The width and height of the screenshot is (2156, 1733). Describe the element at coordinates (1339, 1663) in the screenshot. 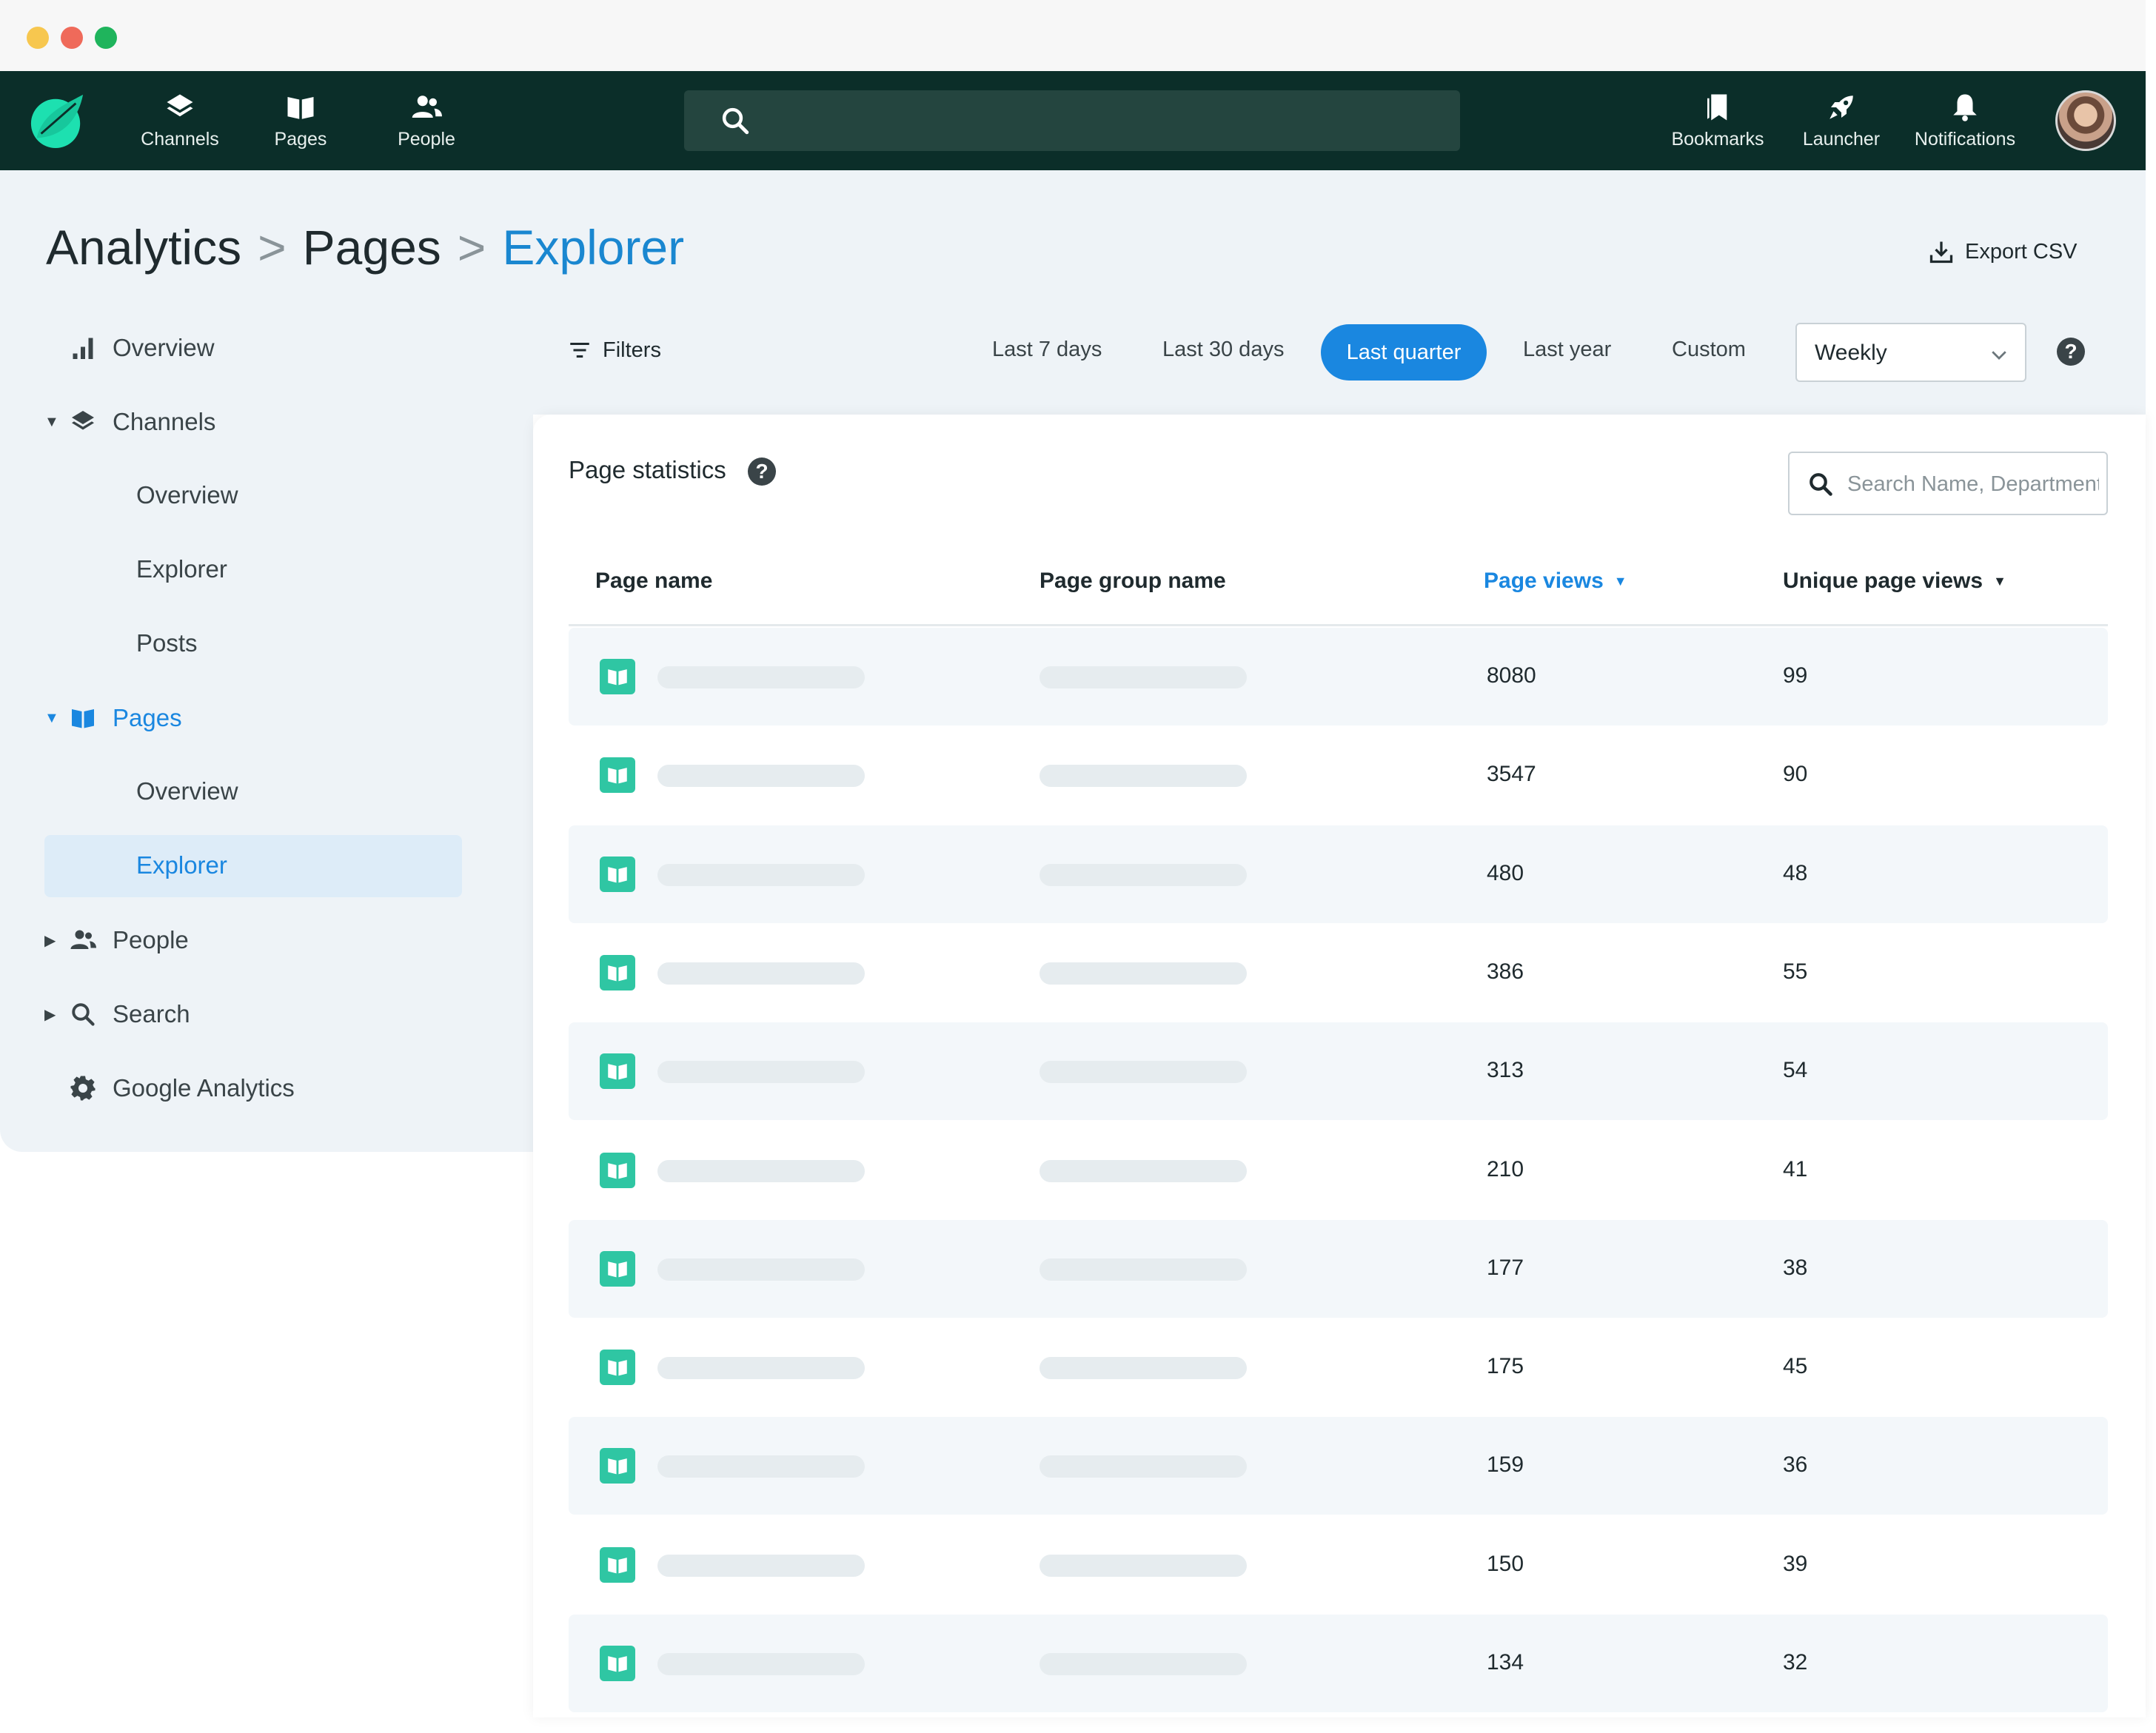

I see `table-row: 134 32` at that location.